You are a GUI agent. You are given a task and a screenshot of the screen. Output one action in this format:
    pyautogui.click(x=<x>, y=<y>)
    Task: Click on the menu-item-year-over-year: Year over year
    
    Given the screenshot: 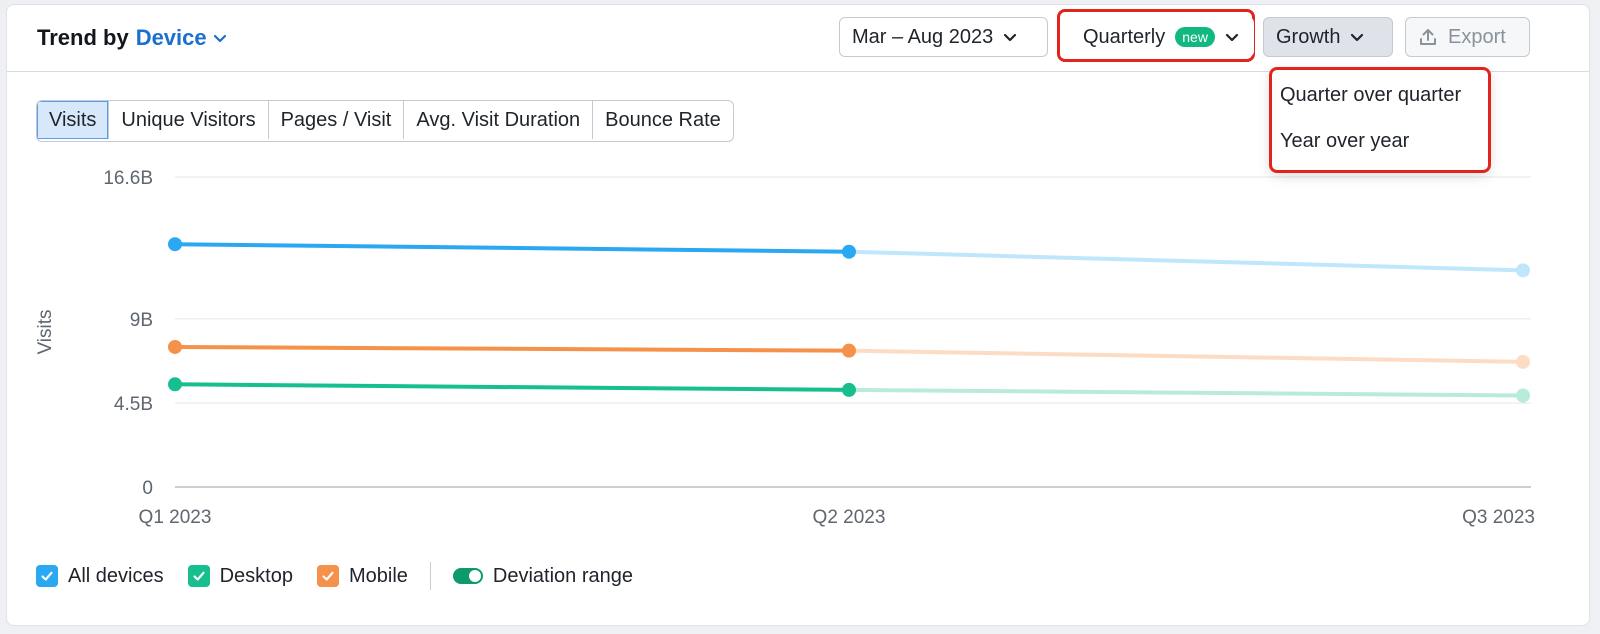 What is the action you would take?
    pyautogui.click(x=1344, y=141)
    